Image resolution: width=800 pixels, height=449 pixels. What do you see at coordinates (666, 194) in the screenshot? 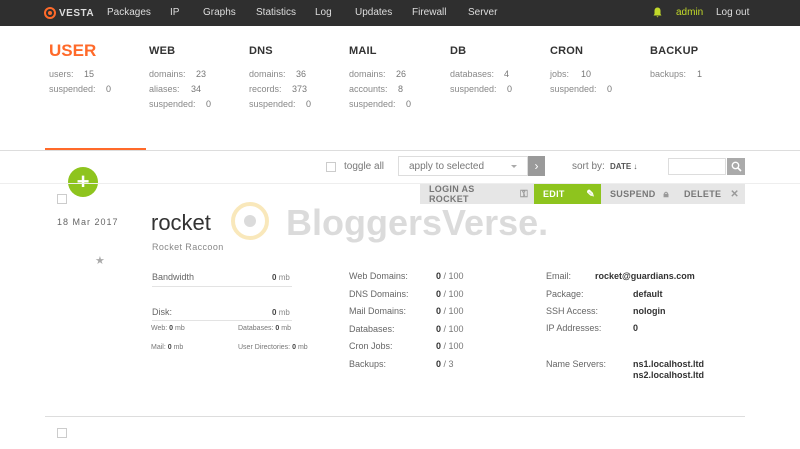
I see `lock-icon: 🔒︎` at bounding box center [666, 194].